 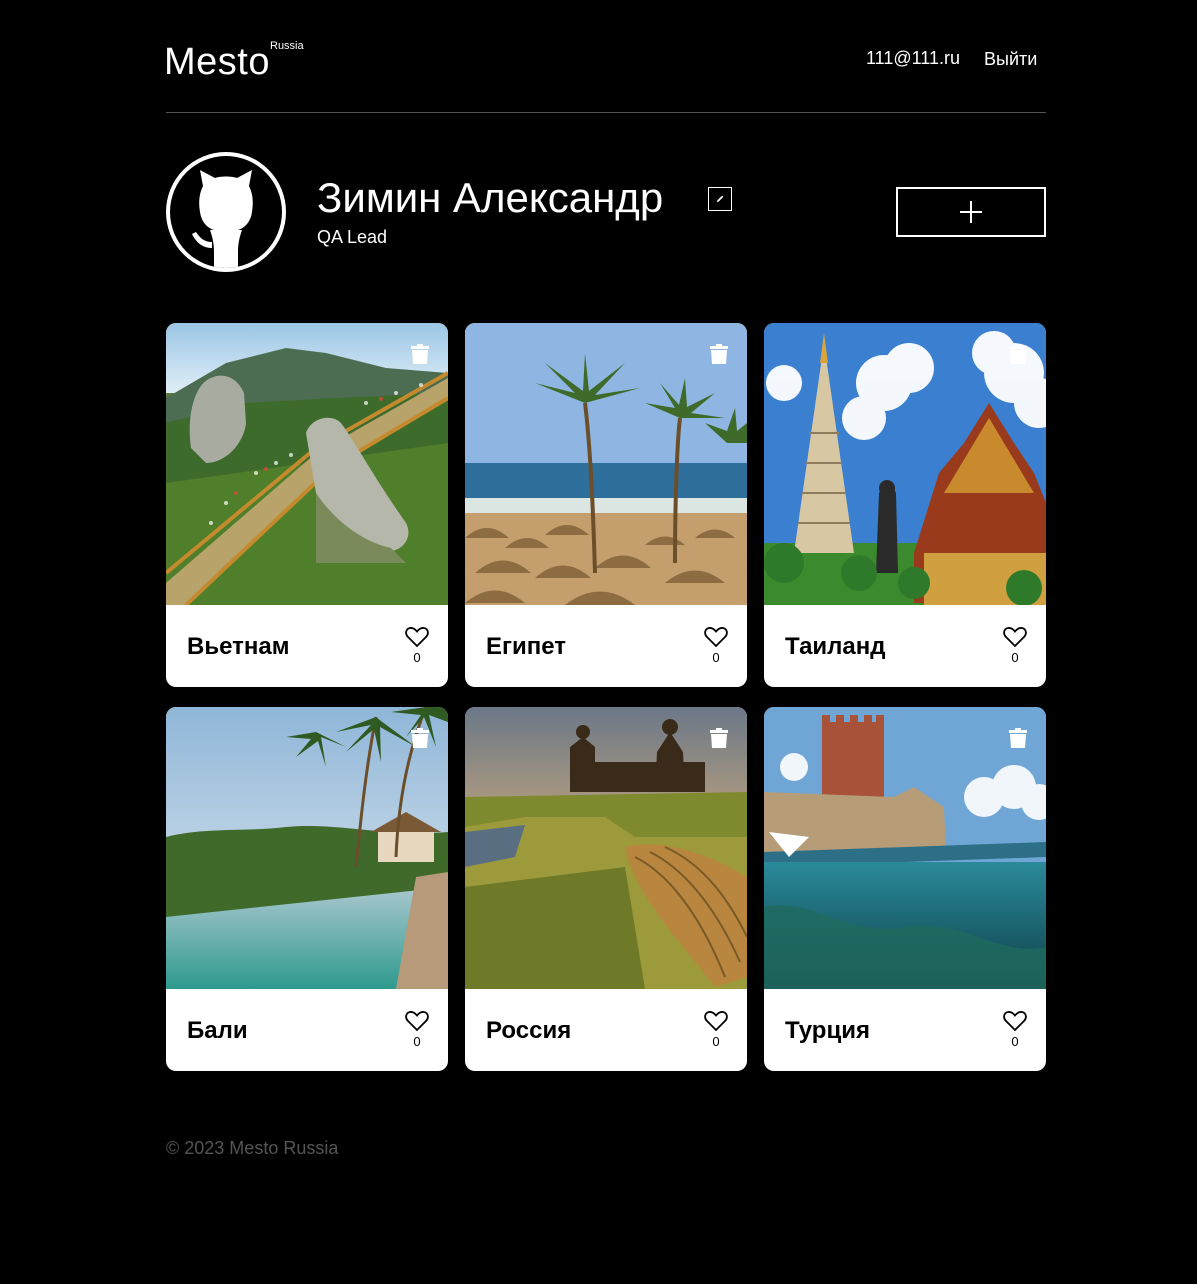 I want to click on github-octocat-icon, so click(x=226, y=212).